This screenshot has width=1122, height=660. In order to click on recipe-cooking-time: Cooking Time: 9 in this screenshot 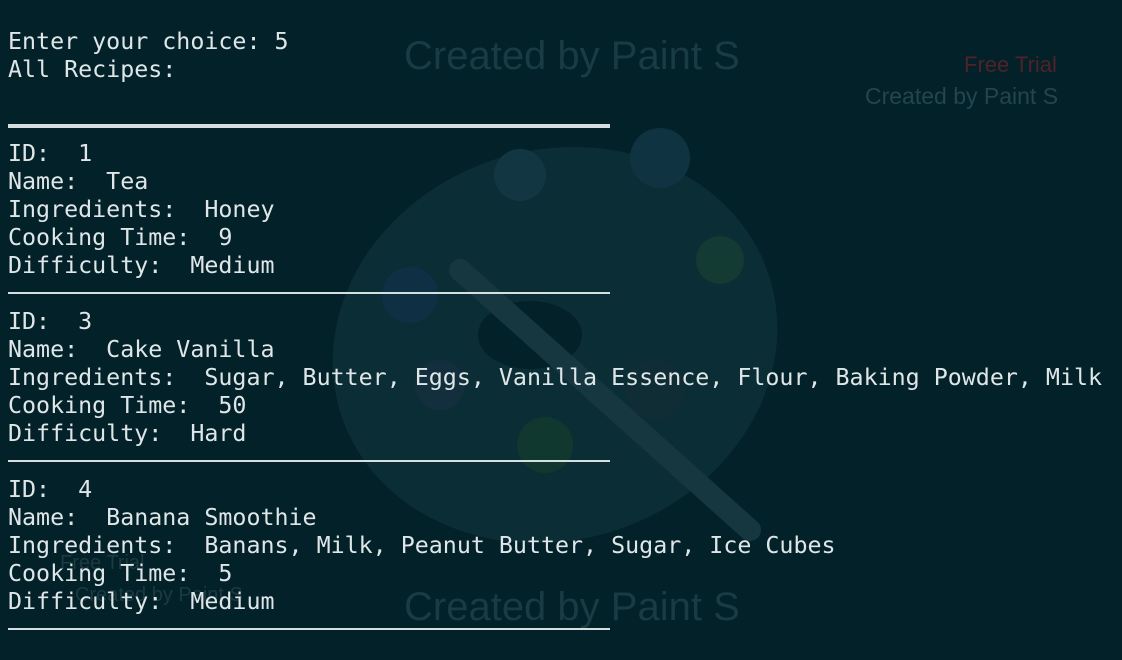, I will do `click(120, 237)`.